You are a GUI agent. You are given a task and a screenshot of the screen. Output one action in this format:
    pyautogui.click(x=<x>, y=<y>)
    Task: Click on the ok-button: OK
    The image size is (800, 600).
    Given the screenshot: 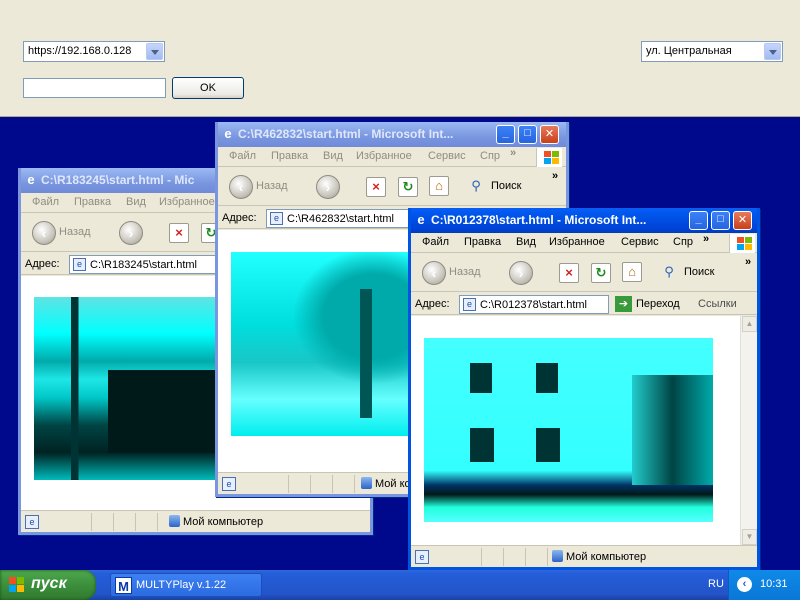 What is the action you would take?
    pyautogui.click(x=208, y=88)
    